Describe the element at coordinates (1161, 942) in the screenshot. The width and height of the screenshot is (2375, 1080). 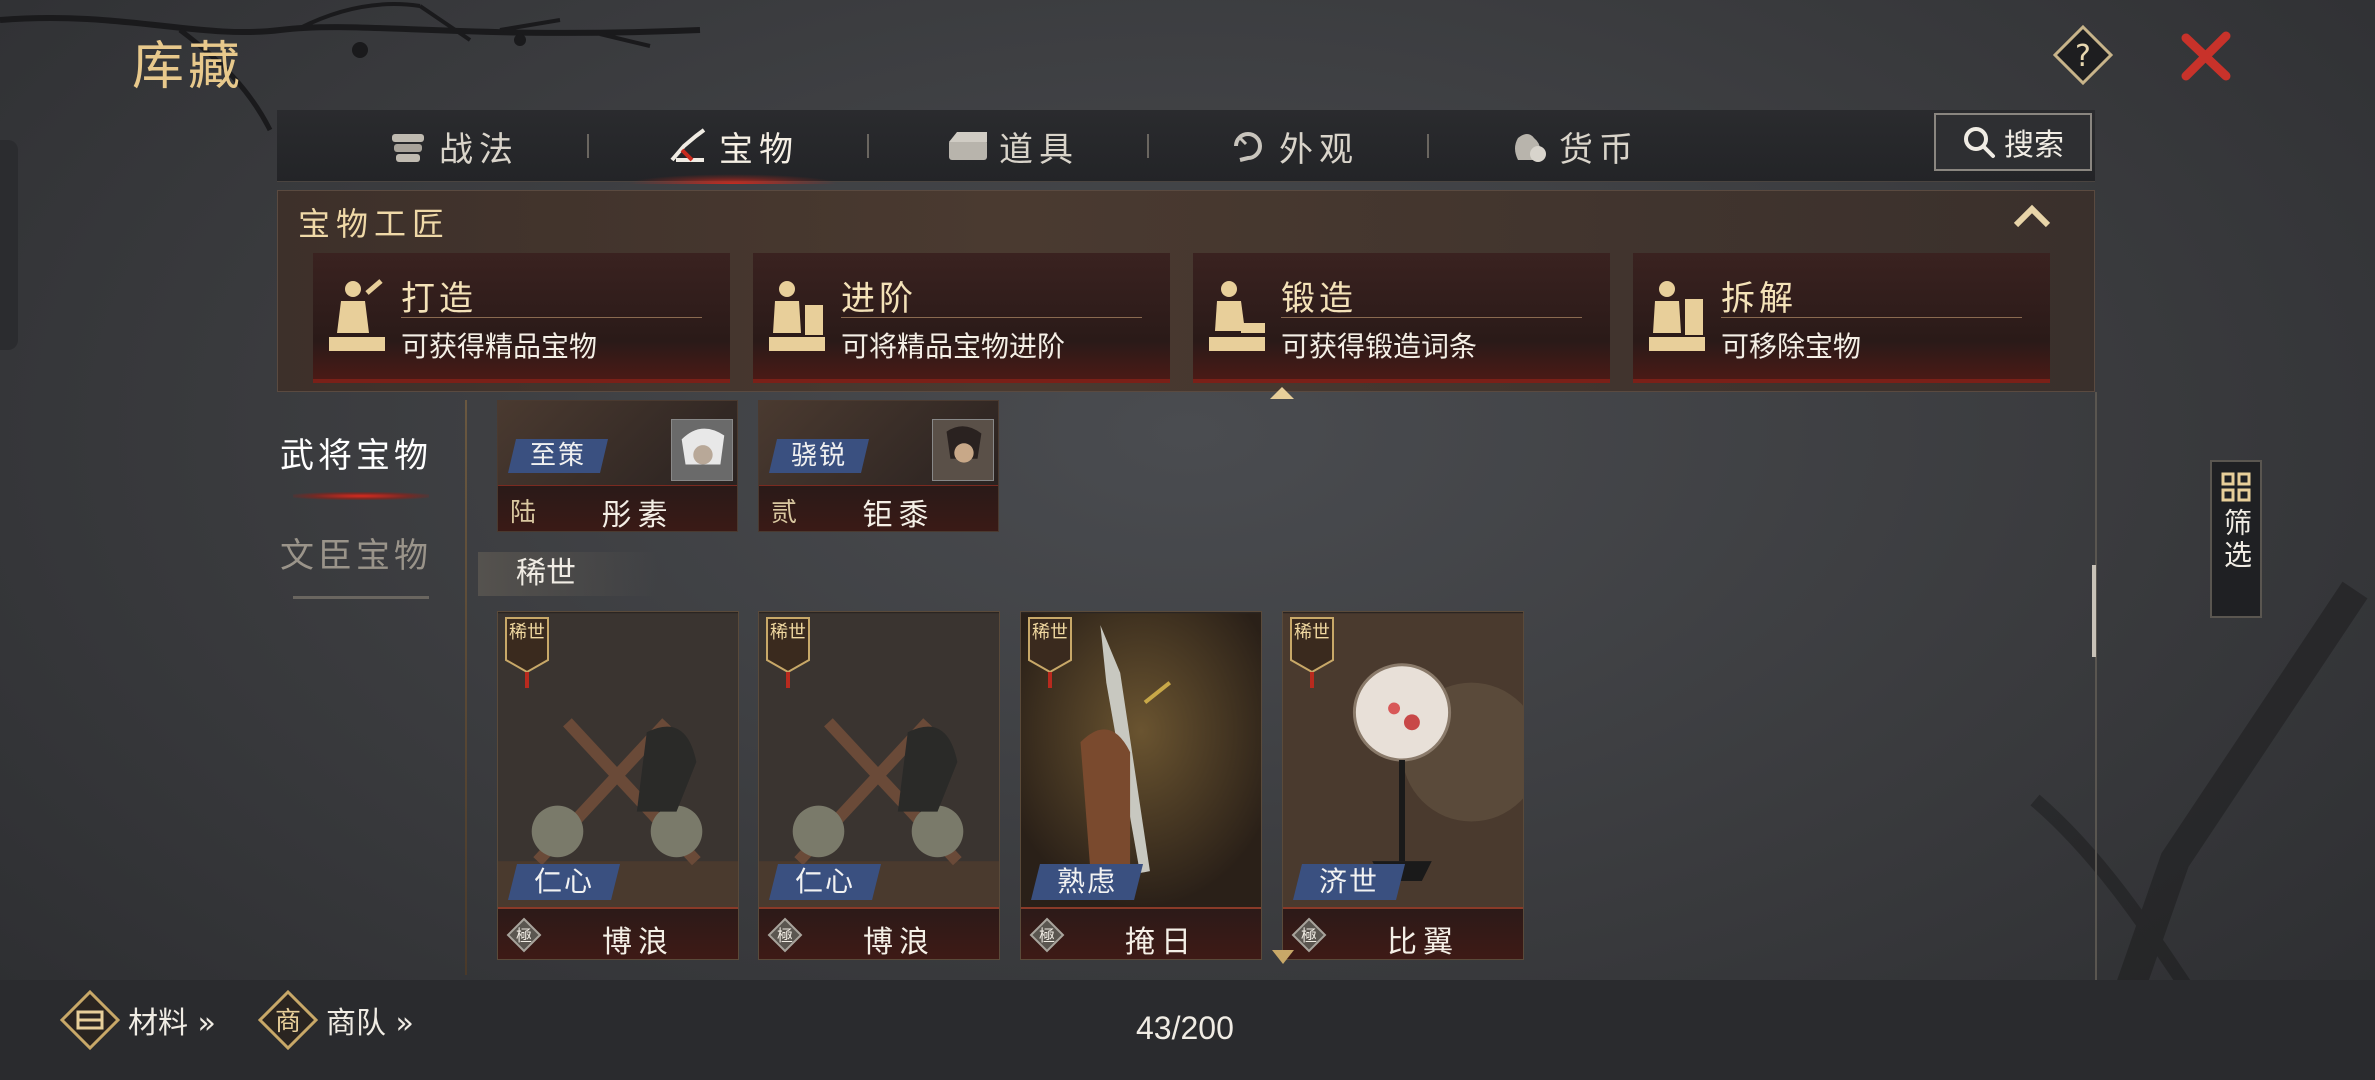
I see `treasure-name: 掩日` at that location.